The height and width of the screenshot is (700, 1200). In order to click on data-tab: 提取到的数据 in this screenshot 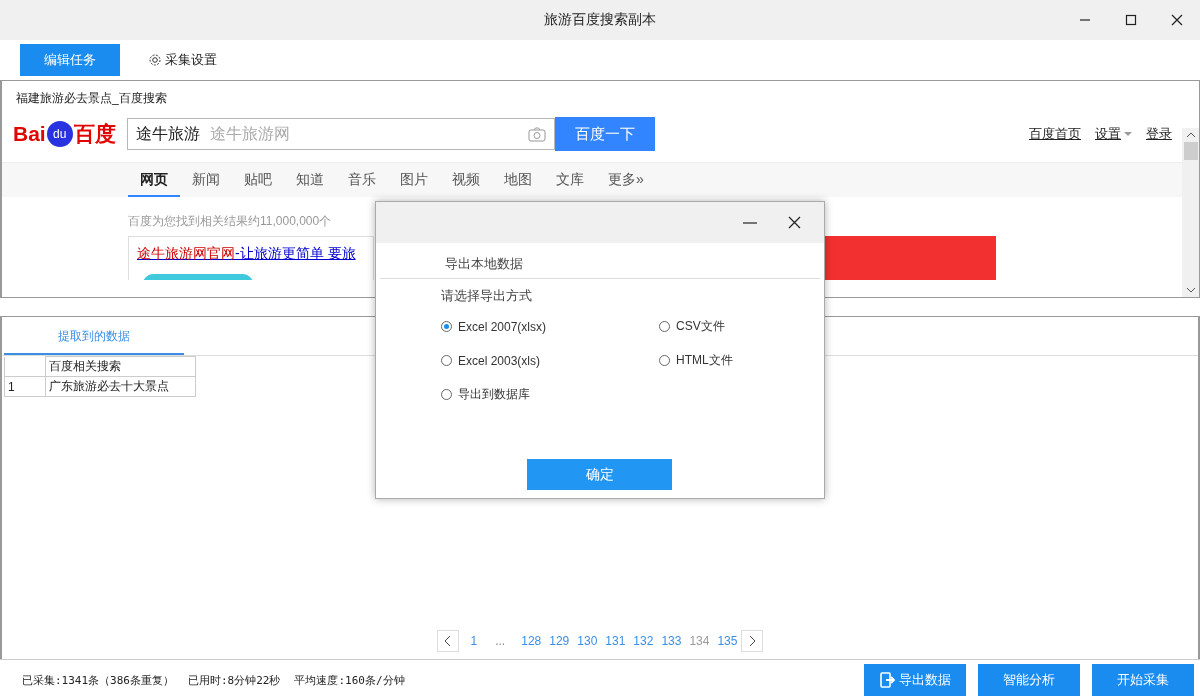, I will do `click(94, 336)`.